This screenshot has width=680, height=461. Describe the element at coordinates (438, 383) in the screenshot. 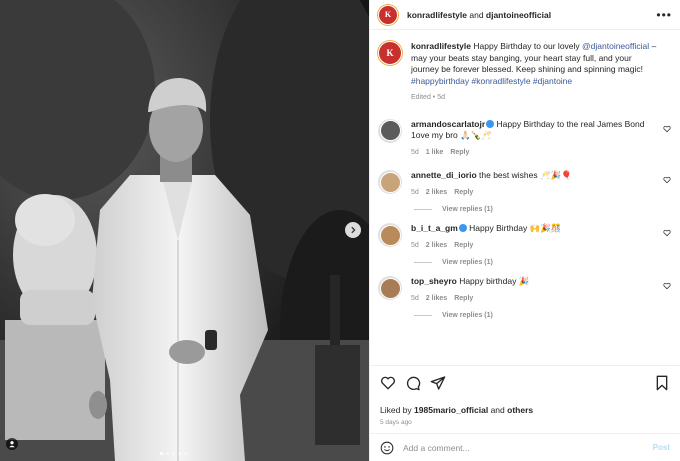

I see `share-icon` at that location.